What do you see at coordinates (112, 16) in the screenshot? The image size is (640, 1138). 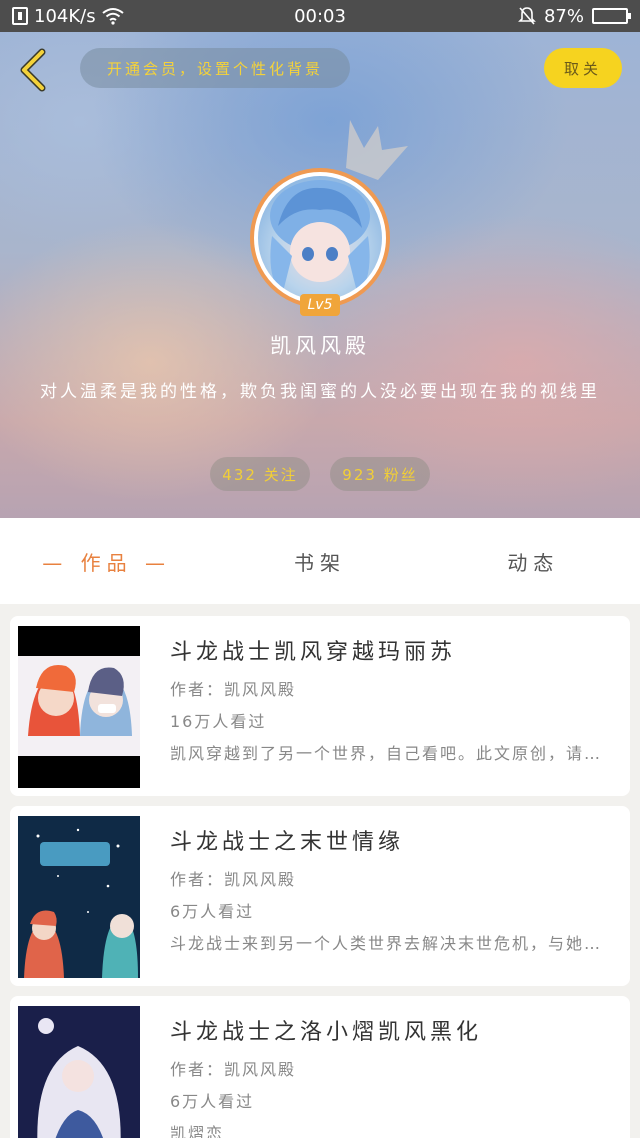 I see `wifi-icon` at bounding box center [112, 16].